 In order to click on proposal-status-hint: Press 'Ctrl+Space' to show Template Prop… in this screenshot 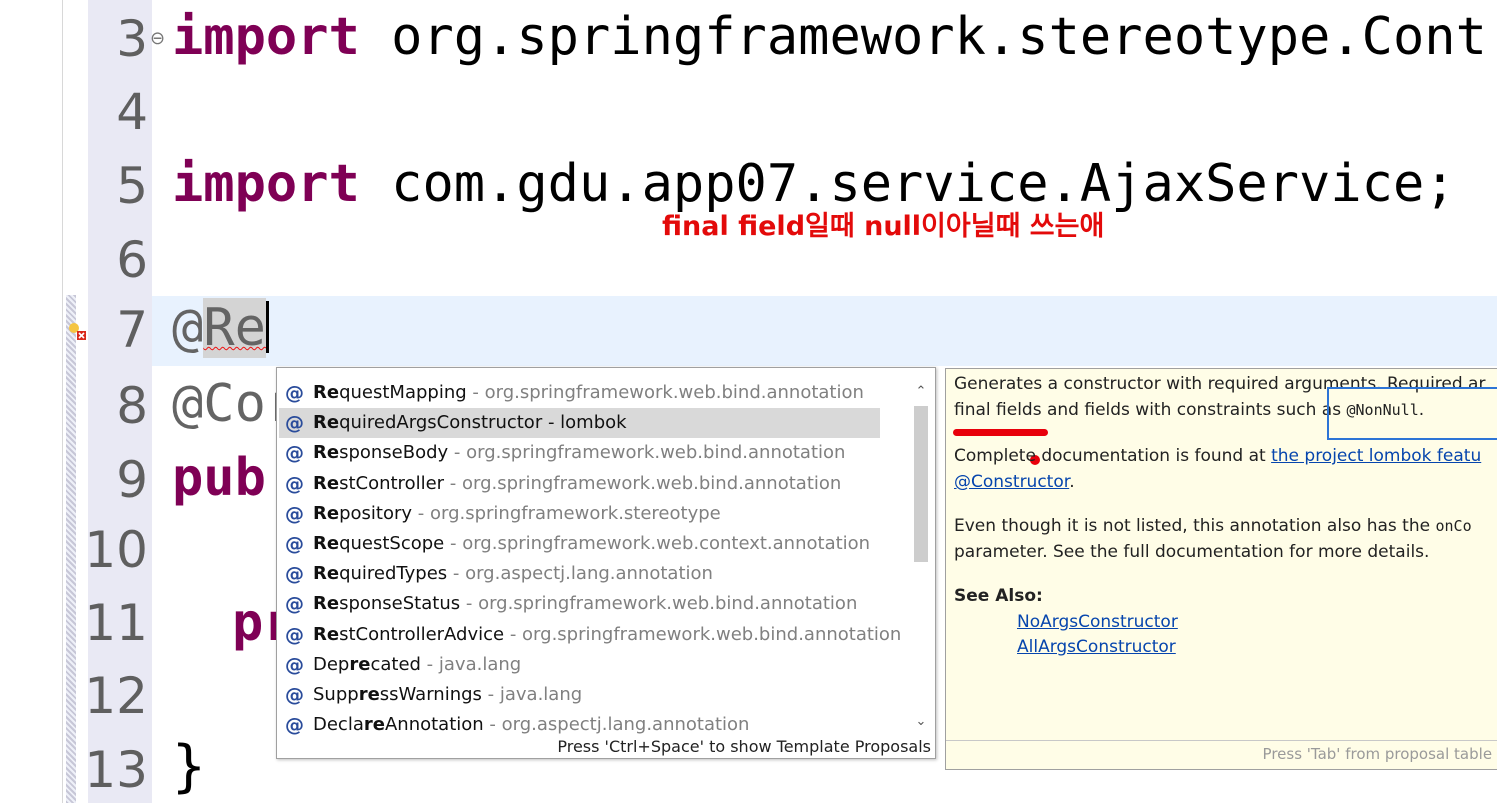, I will do `click(744, 746)`.